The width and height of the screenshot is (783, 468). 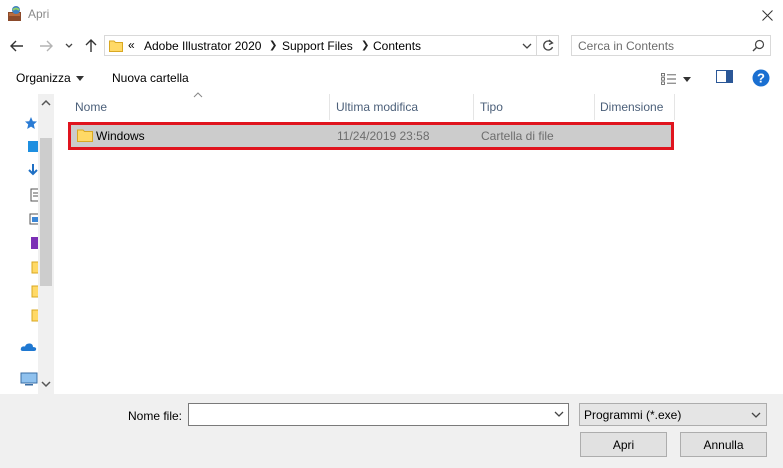 I want to click on recent-locations-button, so click(x=69, y=46).